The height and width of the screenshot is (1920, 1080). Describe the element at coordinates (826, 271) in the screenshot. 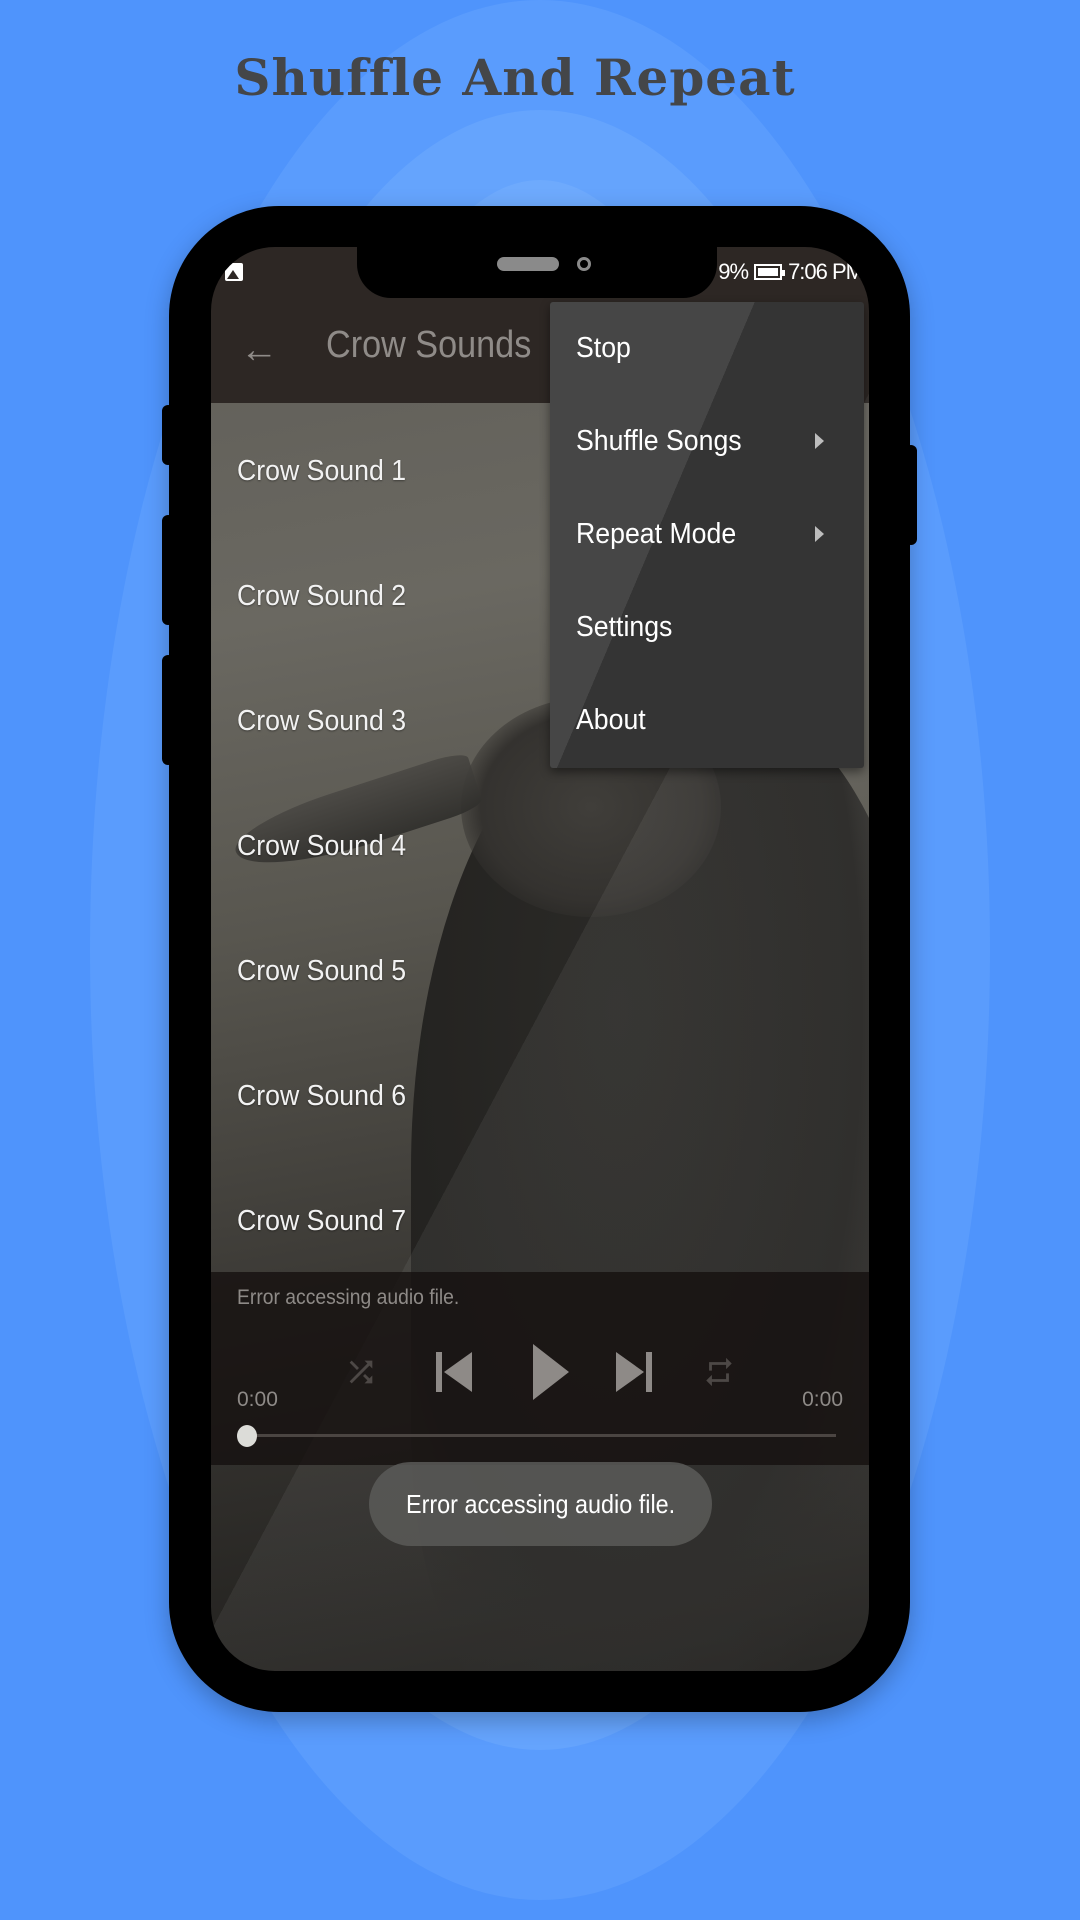

I see `status-time: 7:06 PM` at that location.